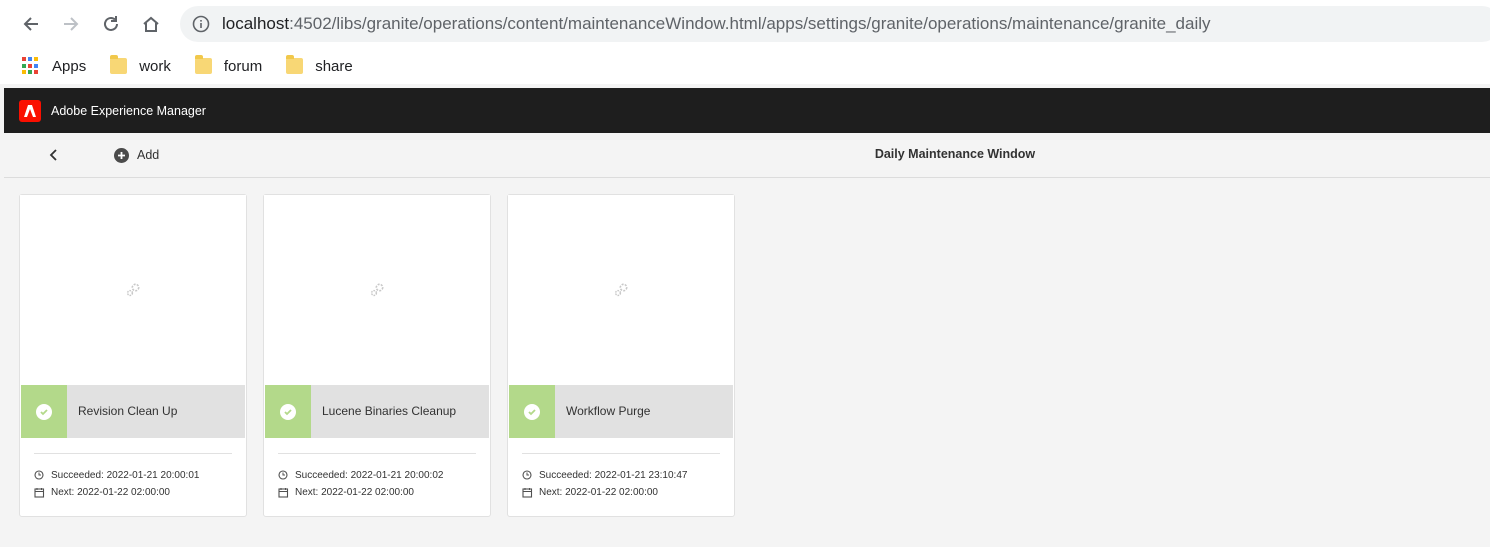 This screenshot has height=547, width=1490. What do you see at coordinates (201, 24) in the screenshot?
I see `info-icon` at bounding box center [201, 24].